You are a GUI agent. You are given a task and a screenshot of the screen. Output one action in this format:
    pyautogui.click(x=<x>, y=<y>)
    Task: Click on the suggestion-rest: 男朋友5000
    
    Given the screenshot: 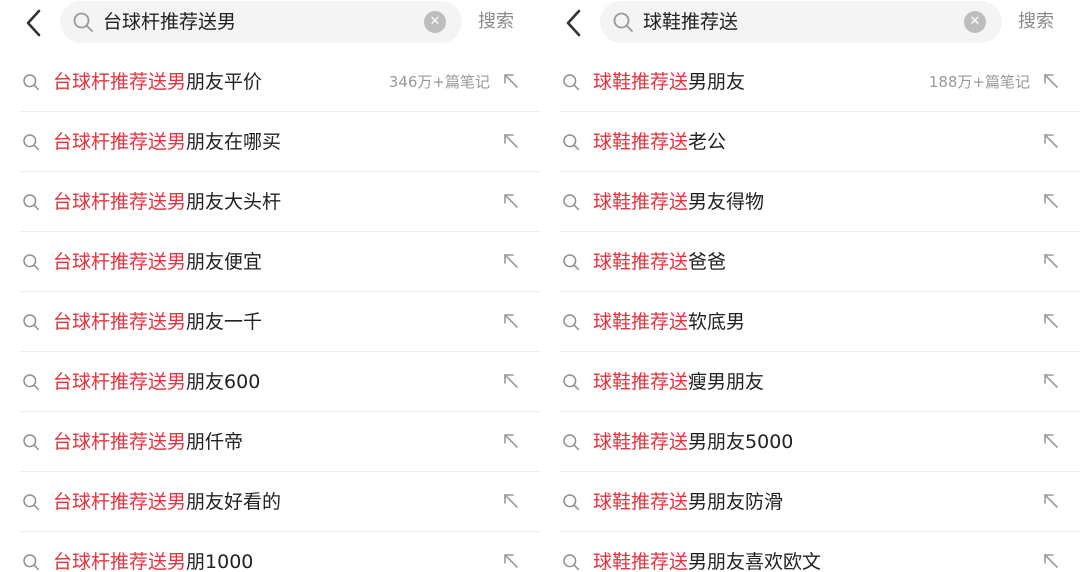 What is the action you would take?
    pyautogui.click(x=741, y=442)
    